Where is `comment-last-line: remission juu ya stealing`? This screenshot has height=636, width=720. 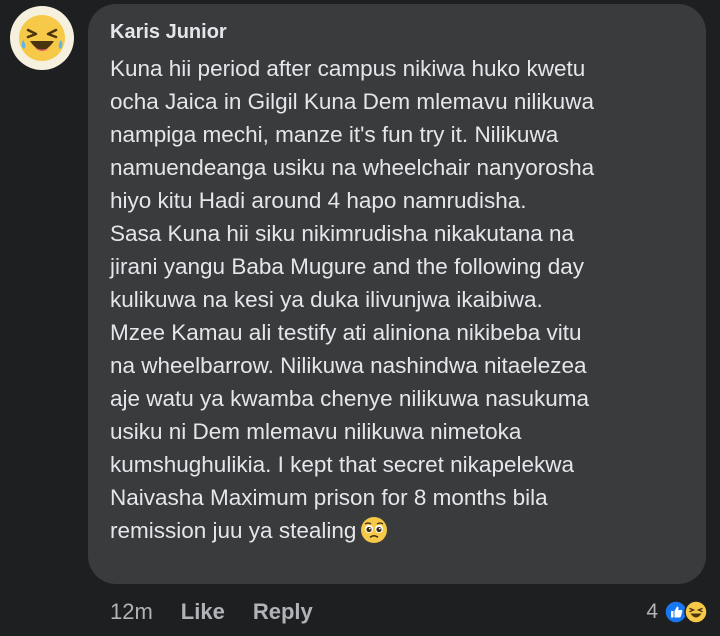 comment-last-line: remission juu ya stealing is located at coordinates (399, 530).